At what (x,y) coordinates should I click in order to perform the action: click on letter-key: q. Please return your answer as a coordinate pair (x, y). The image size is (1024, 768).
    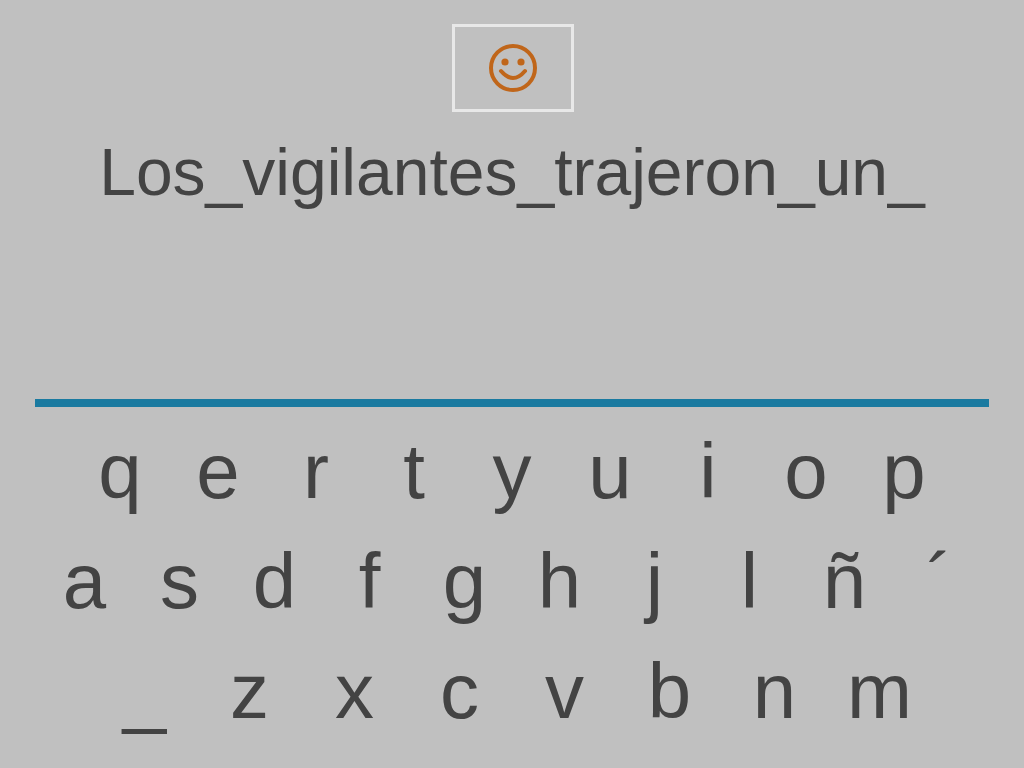
    Looking at the image, I should click on (120, 471).